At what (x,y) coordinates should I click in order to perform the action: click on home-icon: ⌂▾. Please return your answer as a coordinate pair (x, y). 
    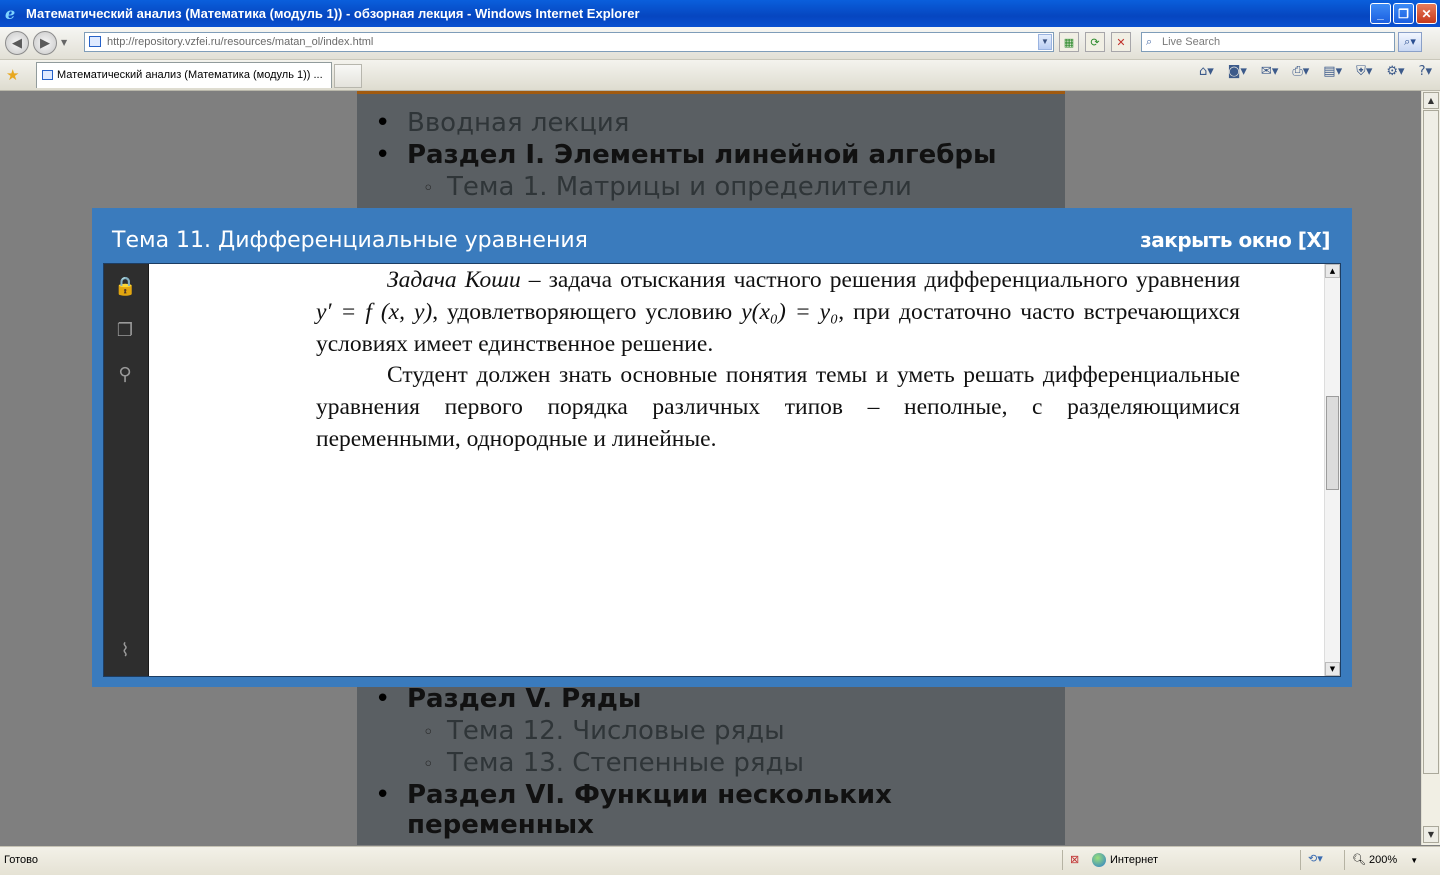
    Looking at the image, I should click on (1206, 71).